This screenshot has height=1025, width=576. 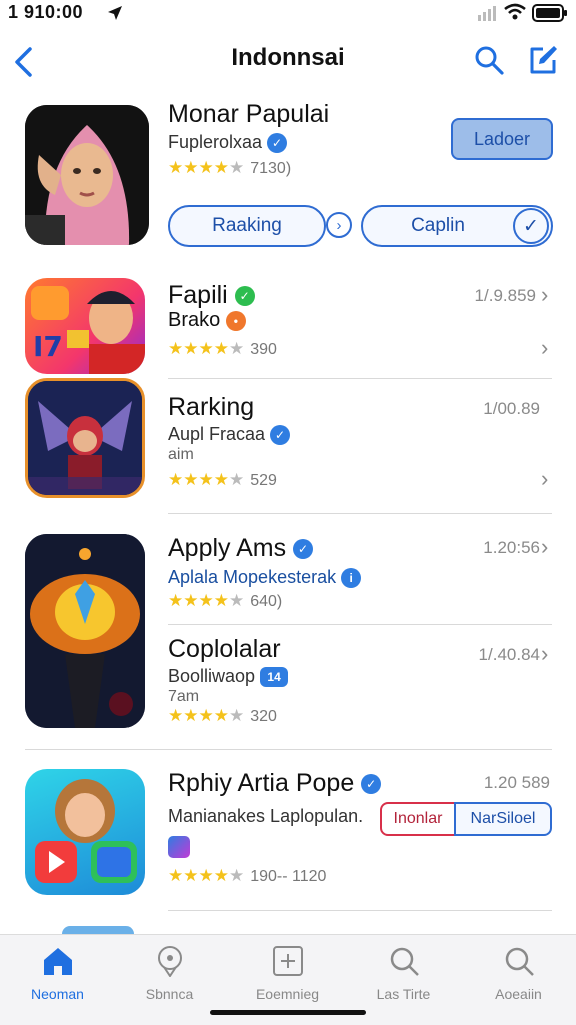 I want to click on caption-button: Caplin ✓, so click(x=457, y=226).